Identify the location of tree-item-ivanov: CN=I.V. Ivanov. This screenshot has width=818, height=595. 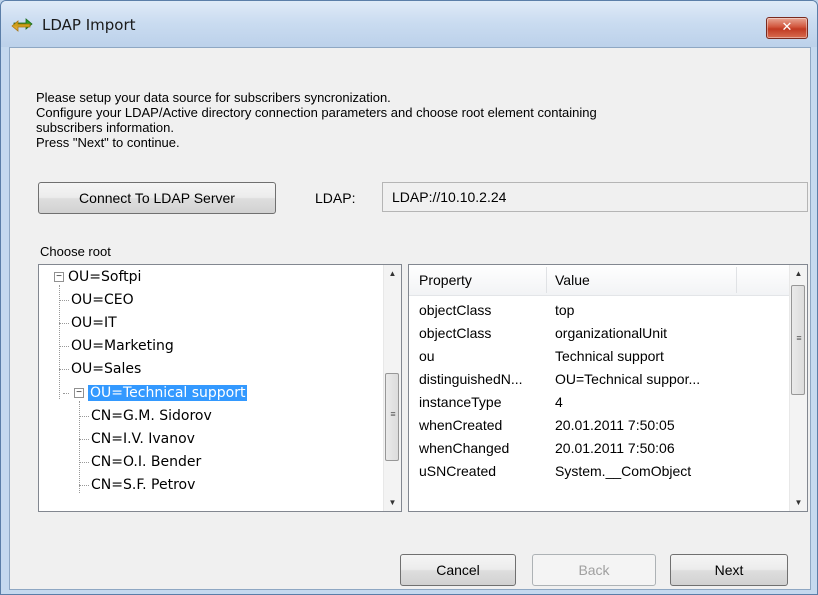
(143, 439).